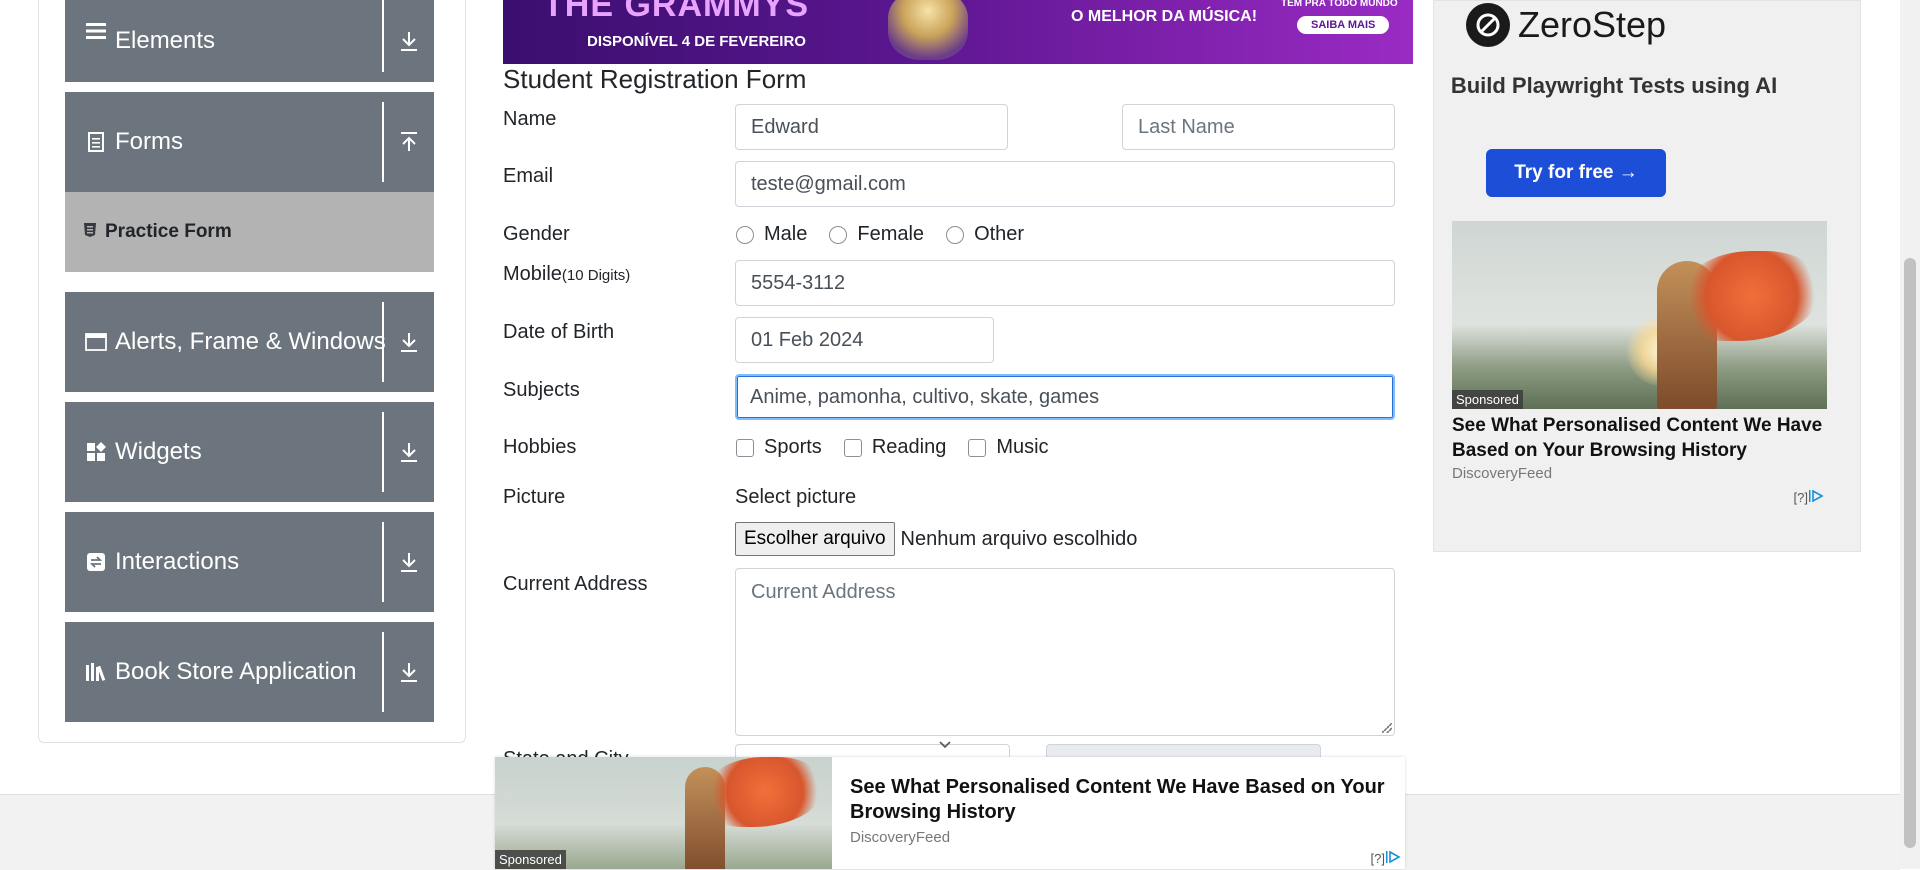 This screenshot has height=870, width=1920. I want to click on name-label: Name, so click(530, 119).